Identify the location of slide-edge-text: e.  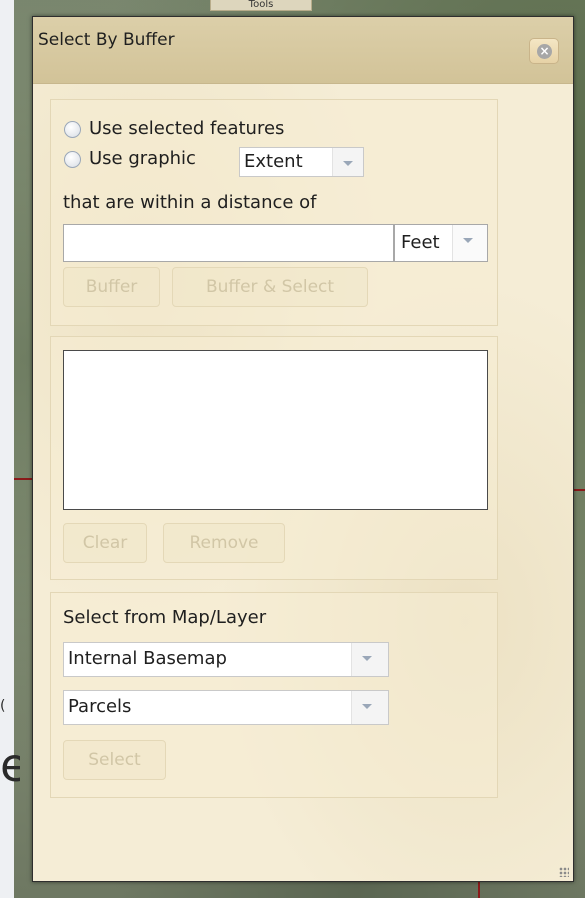
(10, 765).